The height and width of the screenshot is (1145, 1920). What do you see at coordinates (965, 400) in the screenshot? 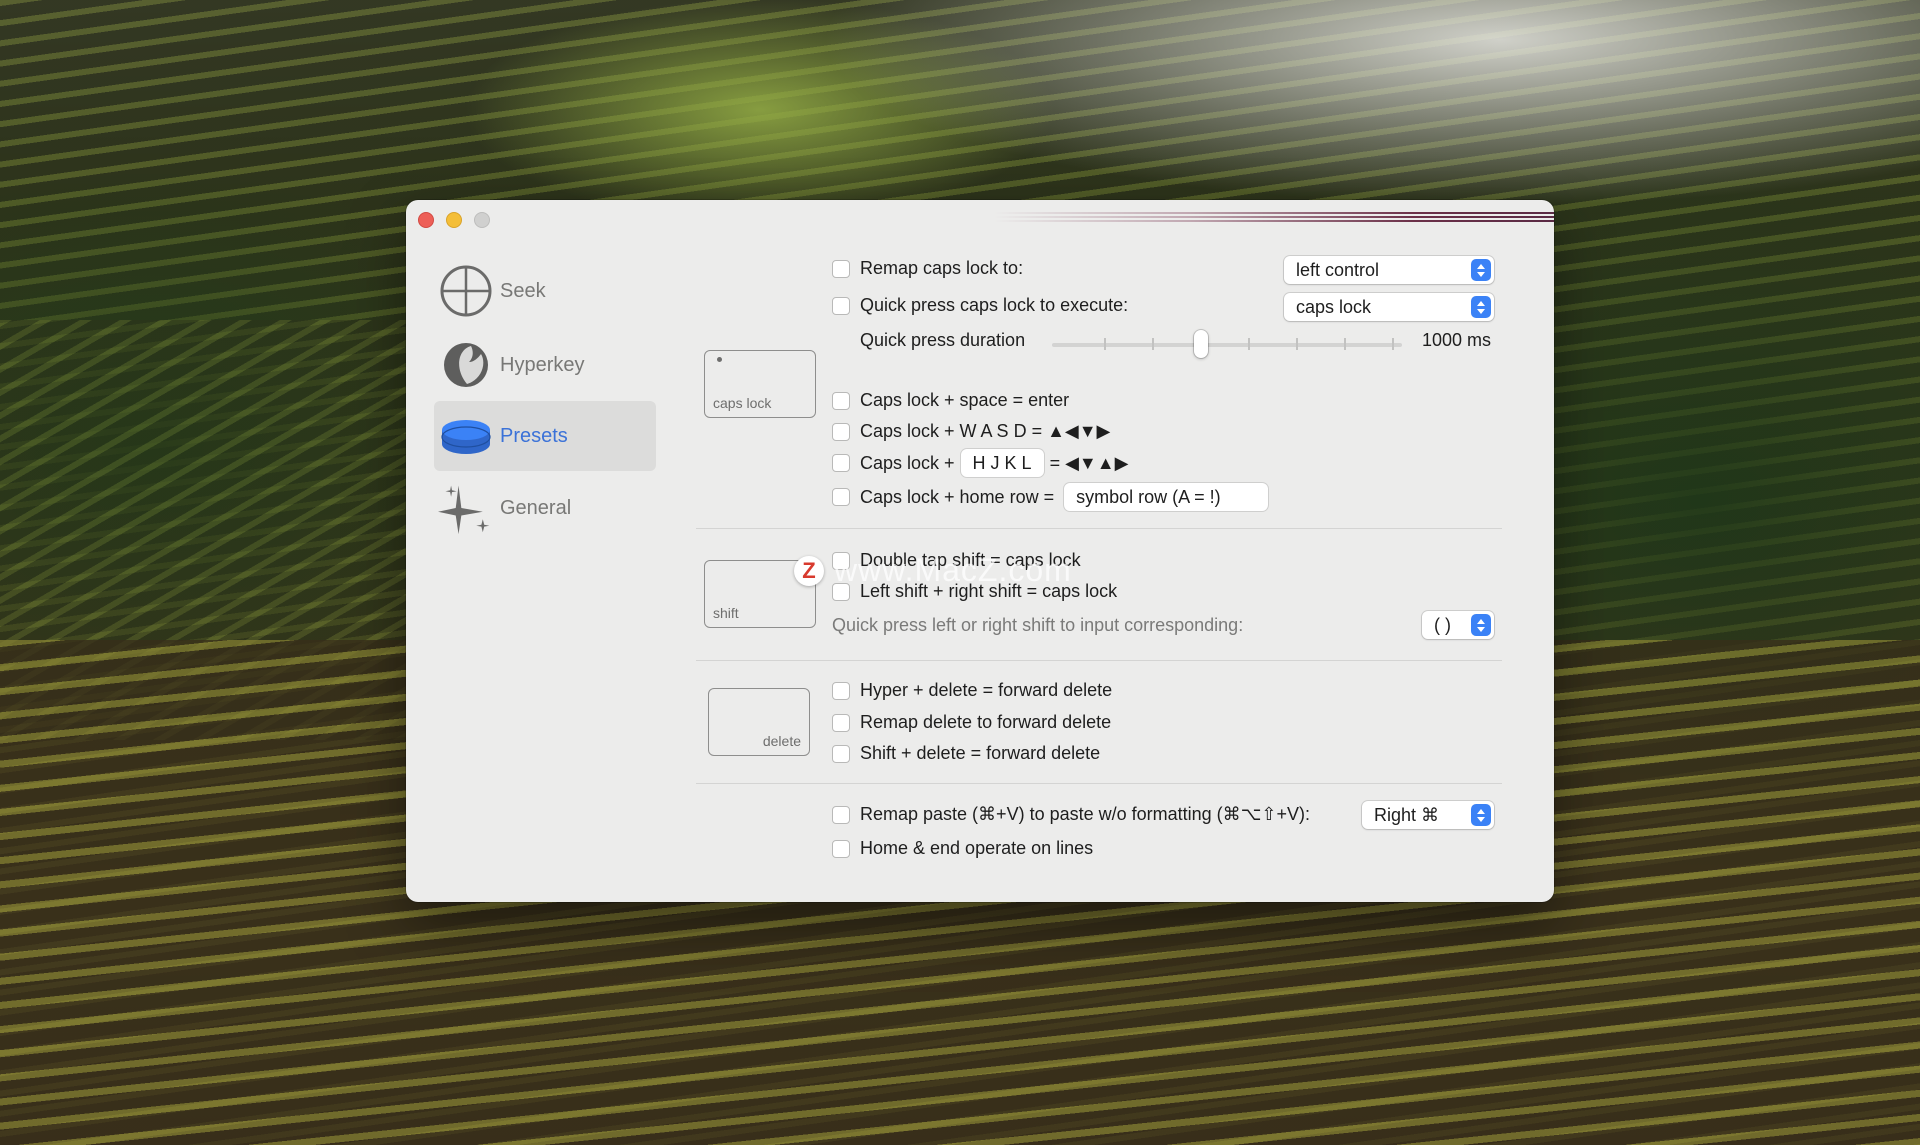
I see `space-enter-label: Caps lock + space = enter` at bounding box center [965, 400].